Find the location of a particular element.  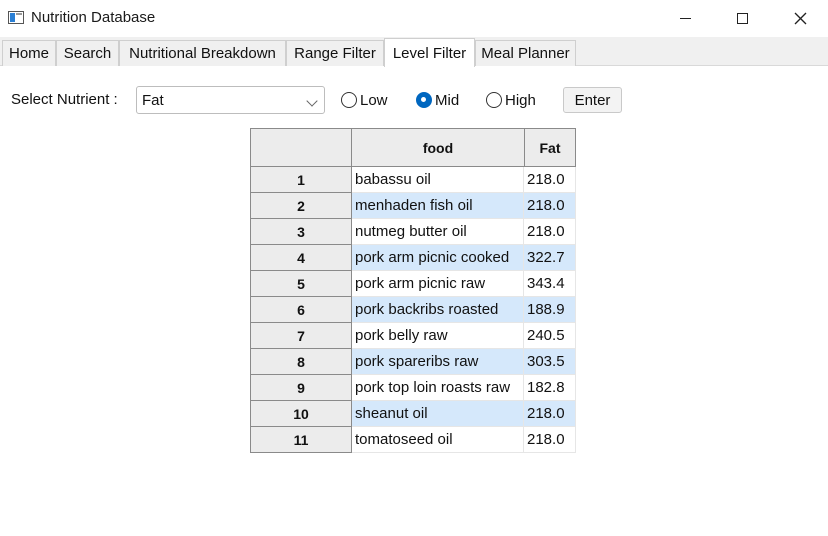

table-row: 2 menhaden fish oil 218.0 is located at coordinates (413, 206).